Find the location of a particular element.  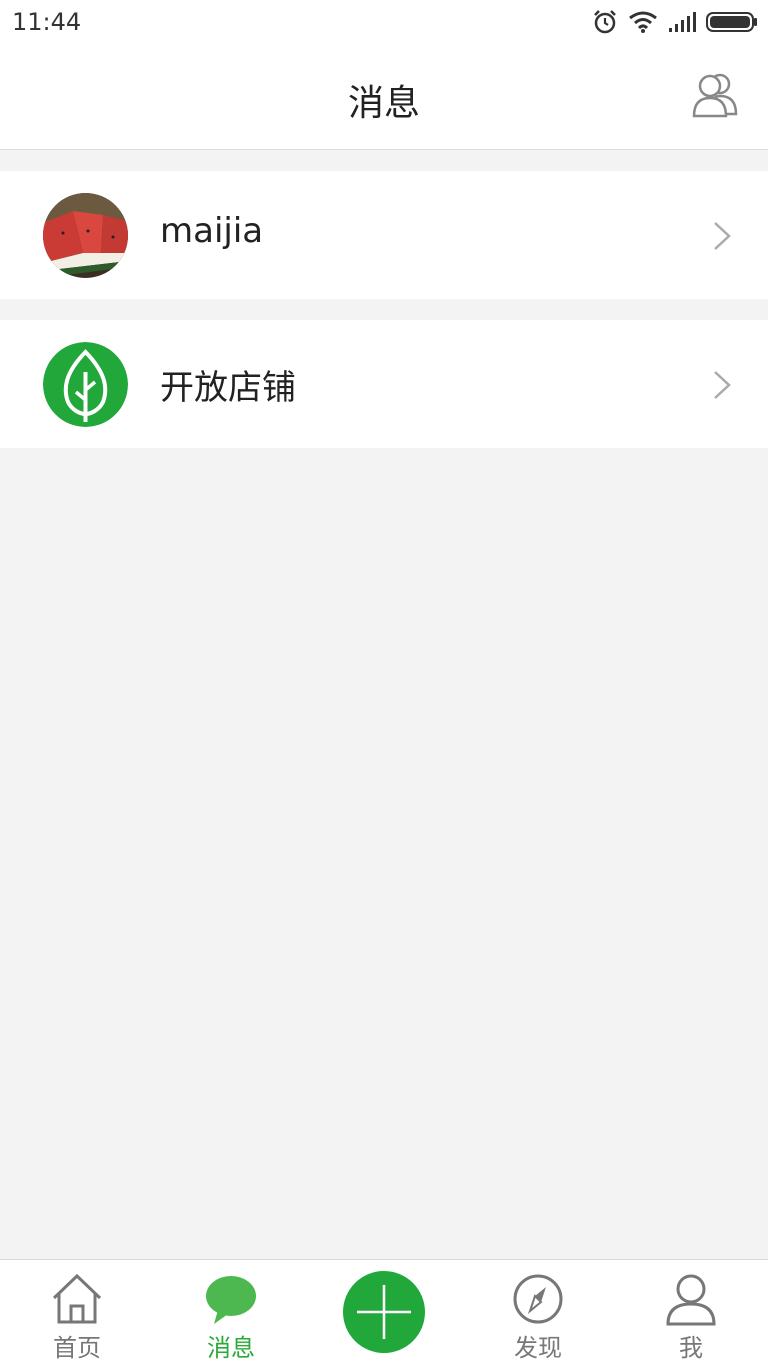

tab-label: 发现 is located at coordinates (538, 1348).